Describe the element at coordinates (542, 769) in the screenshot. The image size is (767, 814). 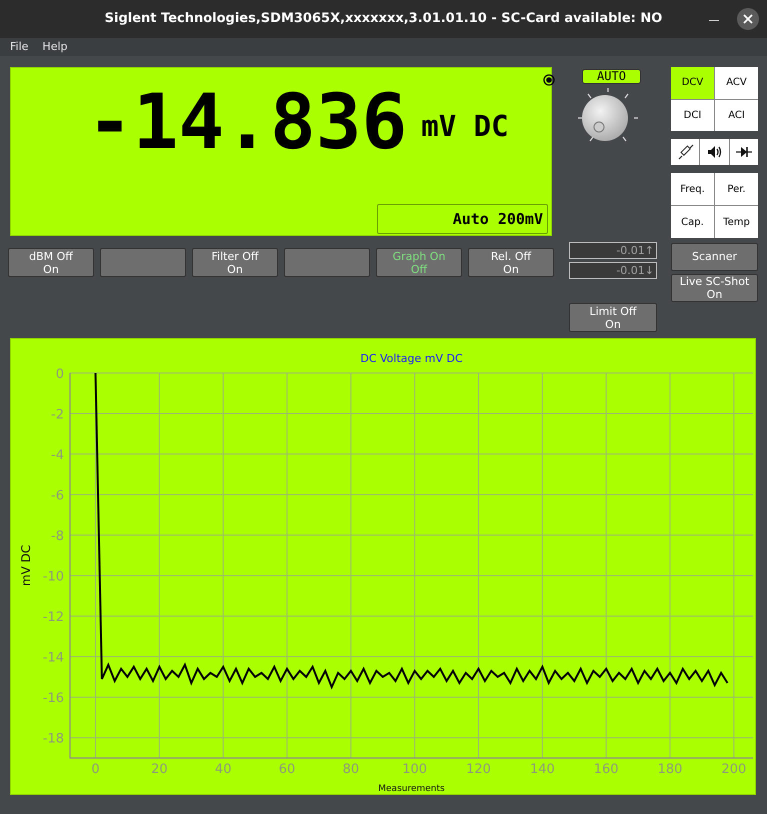
I see `x-tick-label: 140` at that location.